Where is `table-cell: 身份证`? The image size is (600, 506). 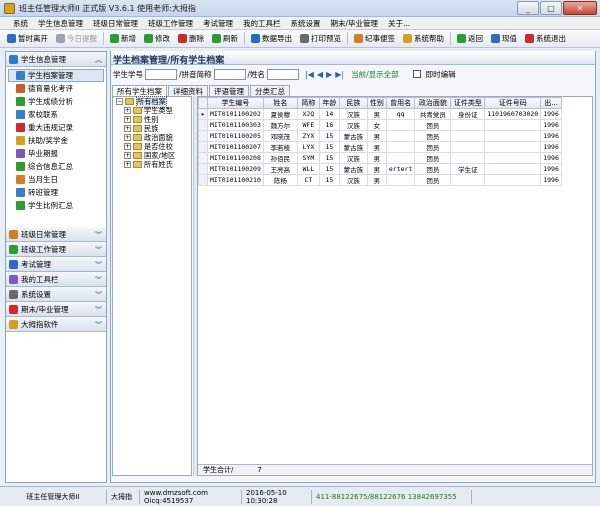 table-cell: 身份证 is located at coordinates (468, 114).